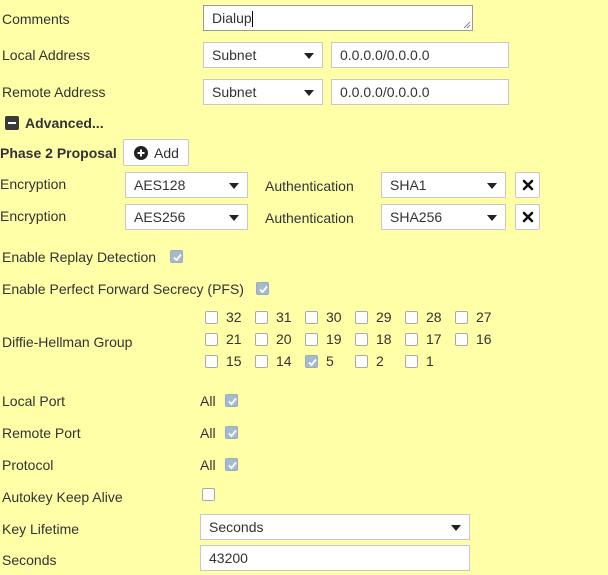 The height and width of the screenshot is (575, 608). I want to click on add-proposal-label: Add, so click(166, 153).